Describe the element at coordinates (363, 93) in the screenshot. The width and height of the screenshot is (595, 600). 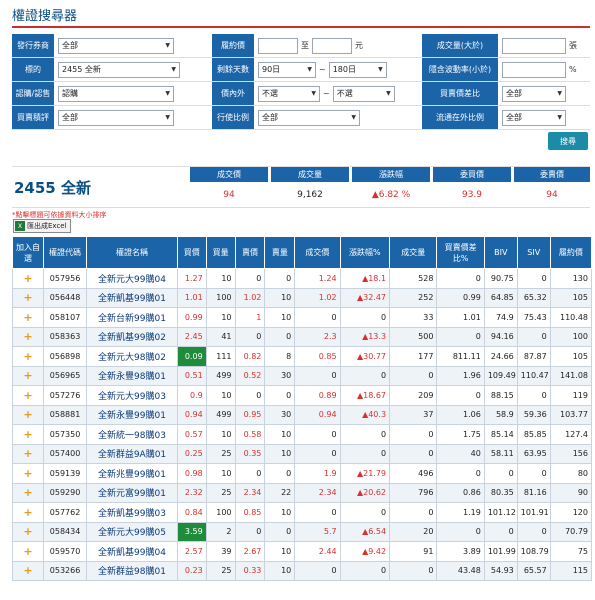
I see `moneyness-to-select: 不選 ▼` at that location.